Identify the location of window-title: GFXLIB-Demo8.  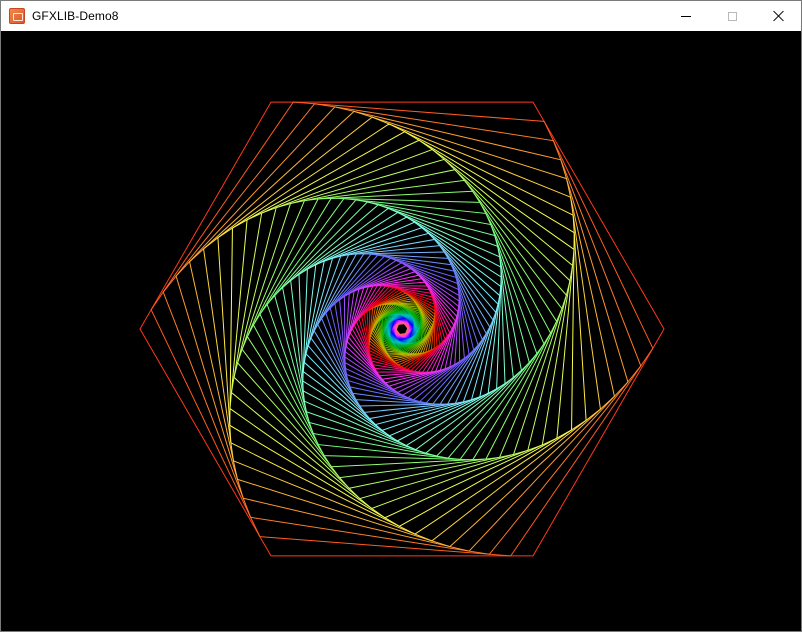
(75, 16).